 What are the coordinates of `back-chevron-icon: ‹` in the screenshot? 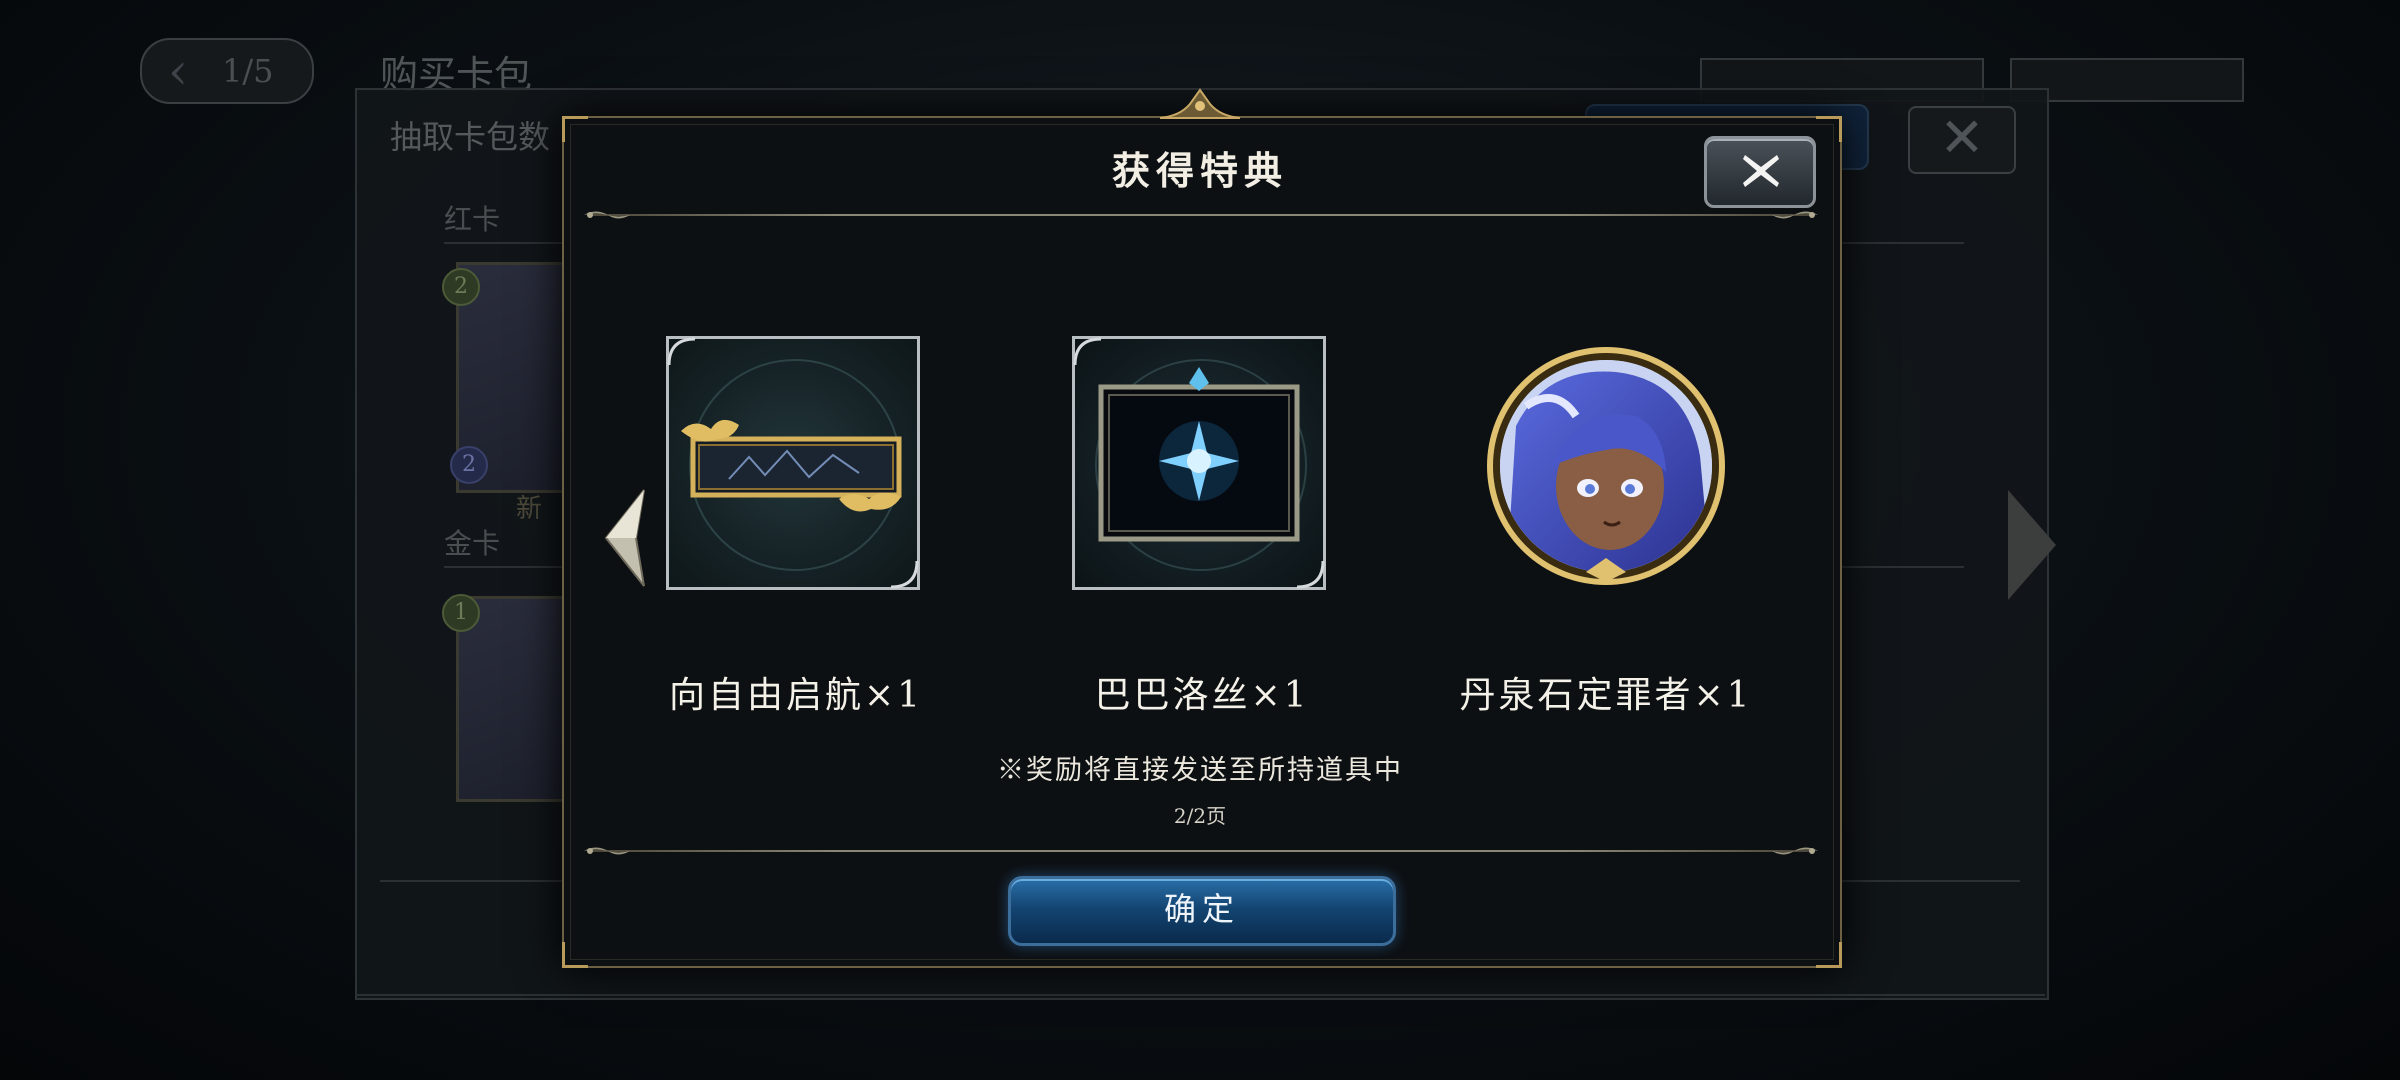 It's located at (178, 71).